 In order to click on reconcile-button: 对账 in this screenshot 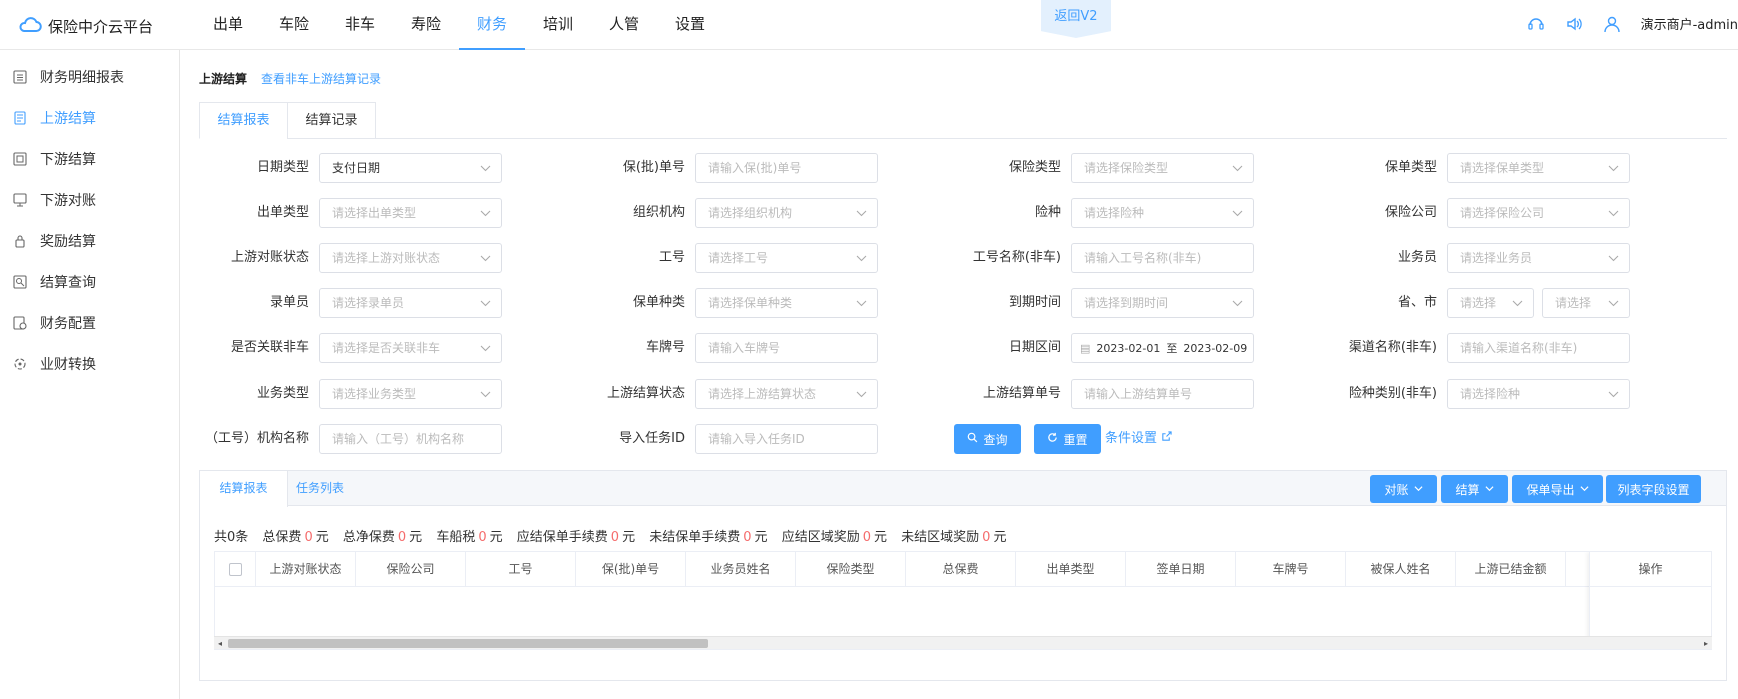, I will do `click(1403, 489)`.